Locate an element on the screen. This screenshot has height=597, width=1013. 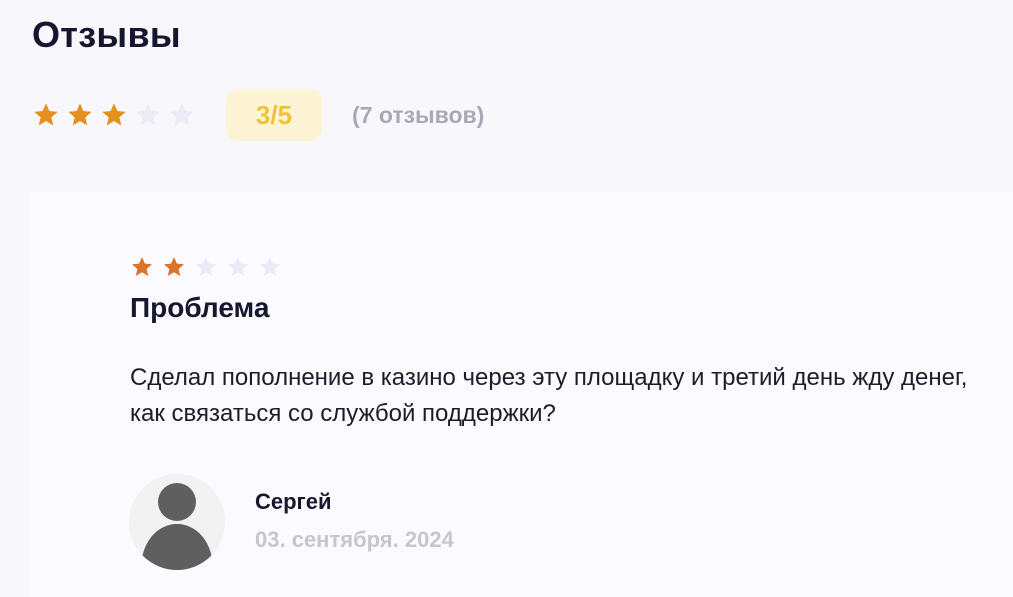
review-date: 03. сентября. 2024 is located at coordinates (354, 539).